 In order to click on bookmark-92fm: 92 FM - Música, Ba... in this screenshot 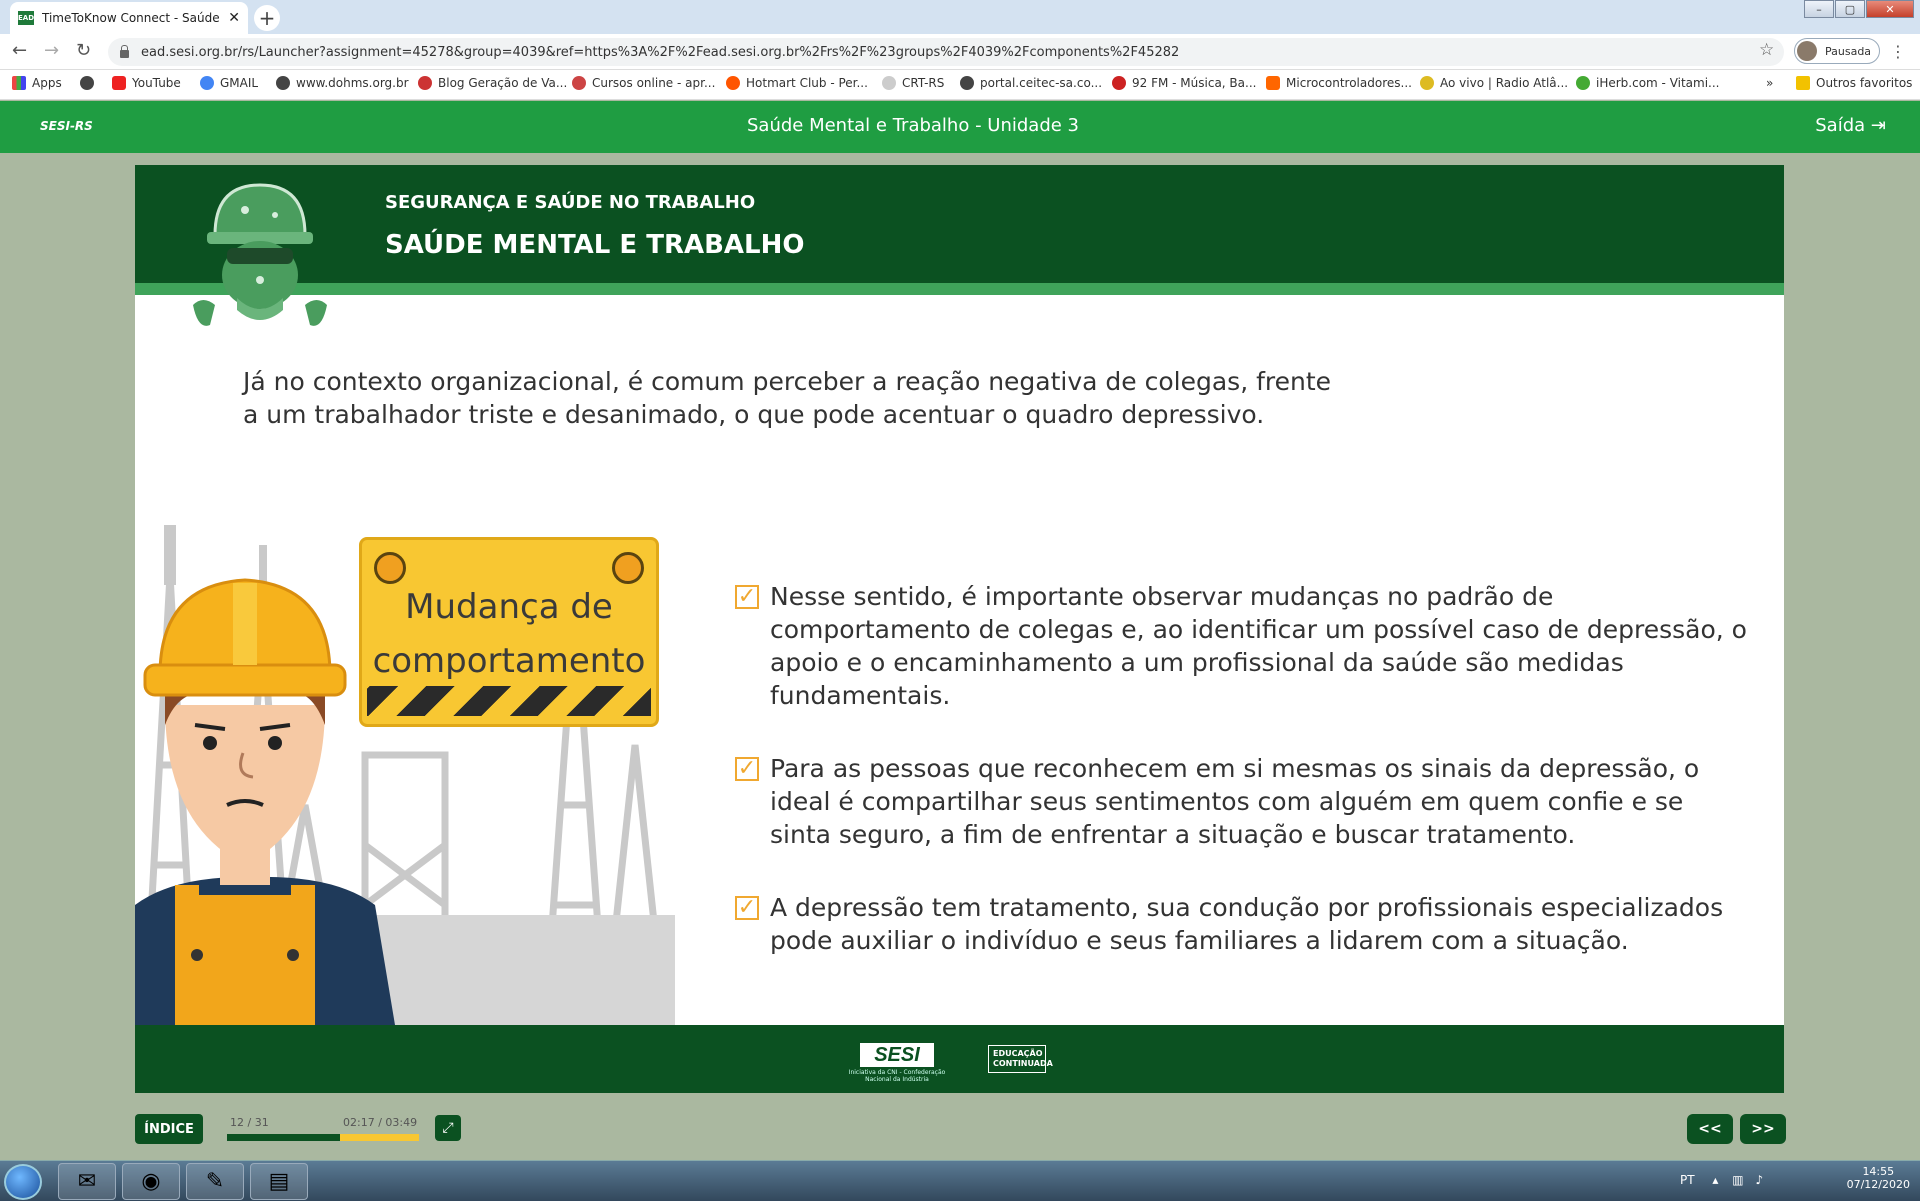, I will do `click(1184, 83)`.